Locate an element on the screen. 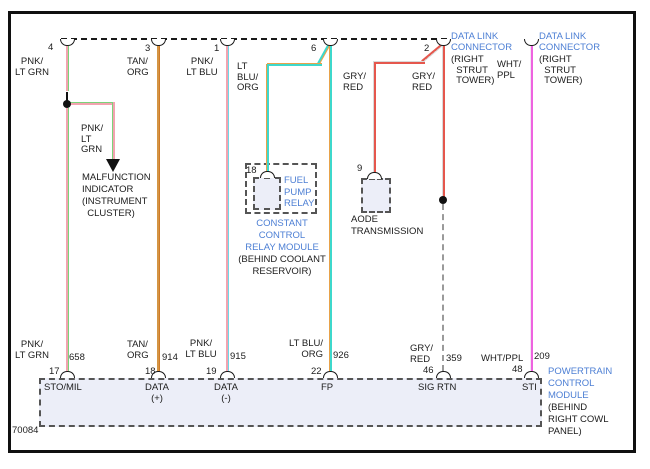 This screenshot has height=469, width=650. ccrm-location: (BEHIND COOLANT RESERVOIR) is located at coordinates (282, 265).